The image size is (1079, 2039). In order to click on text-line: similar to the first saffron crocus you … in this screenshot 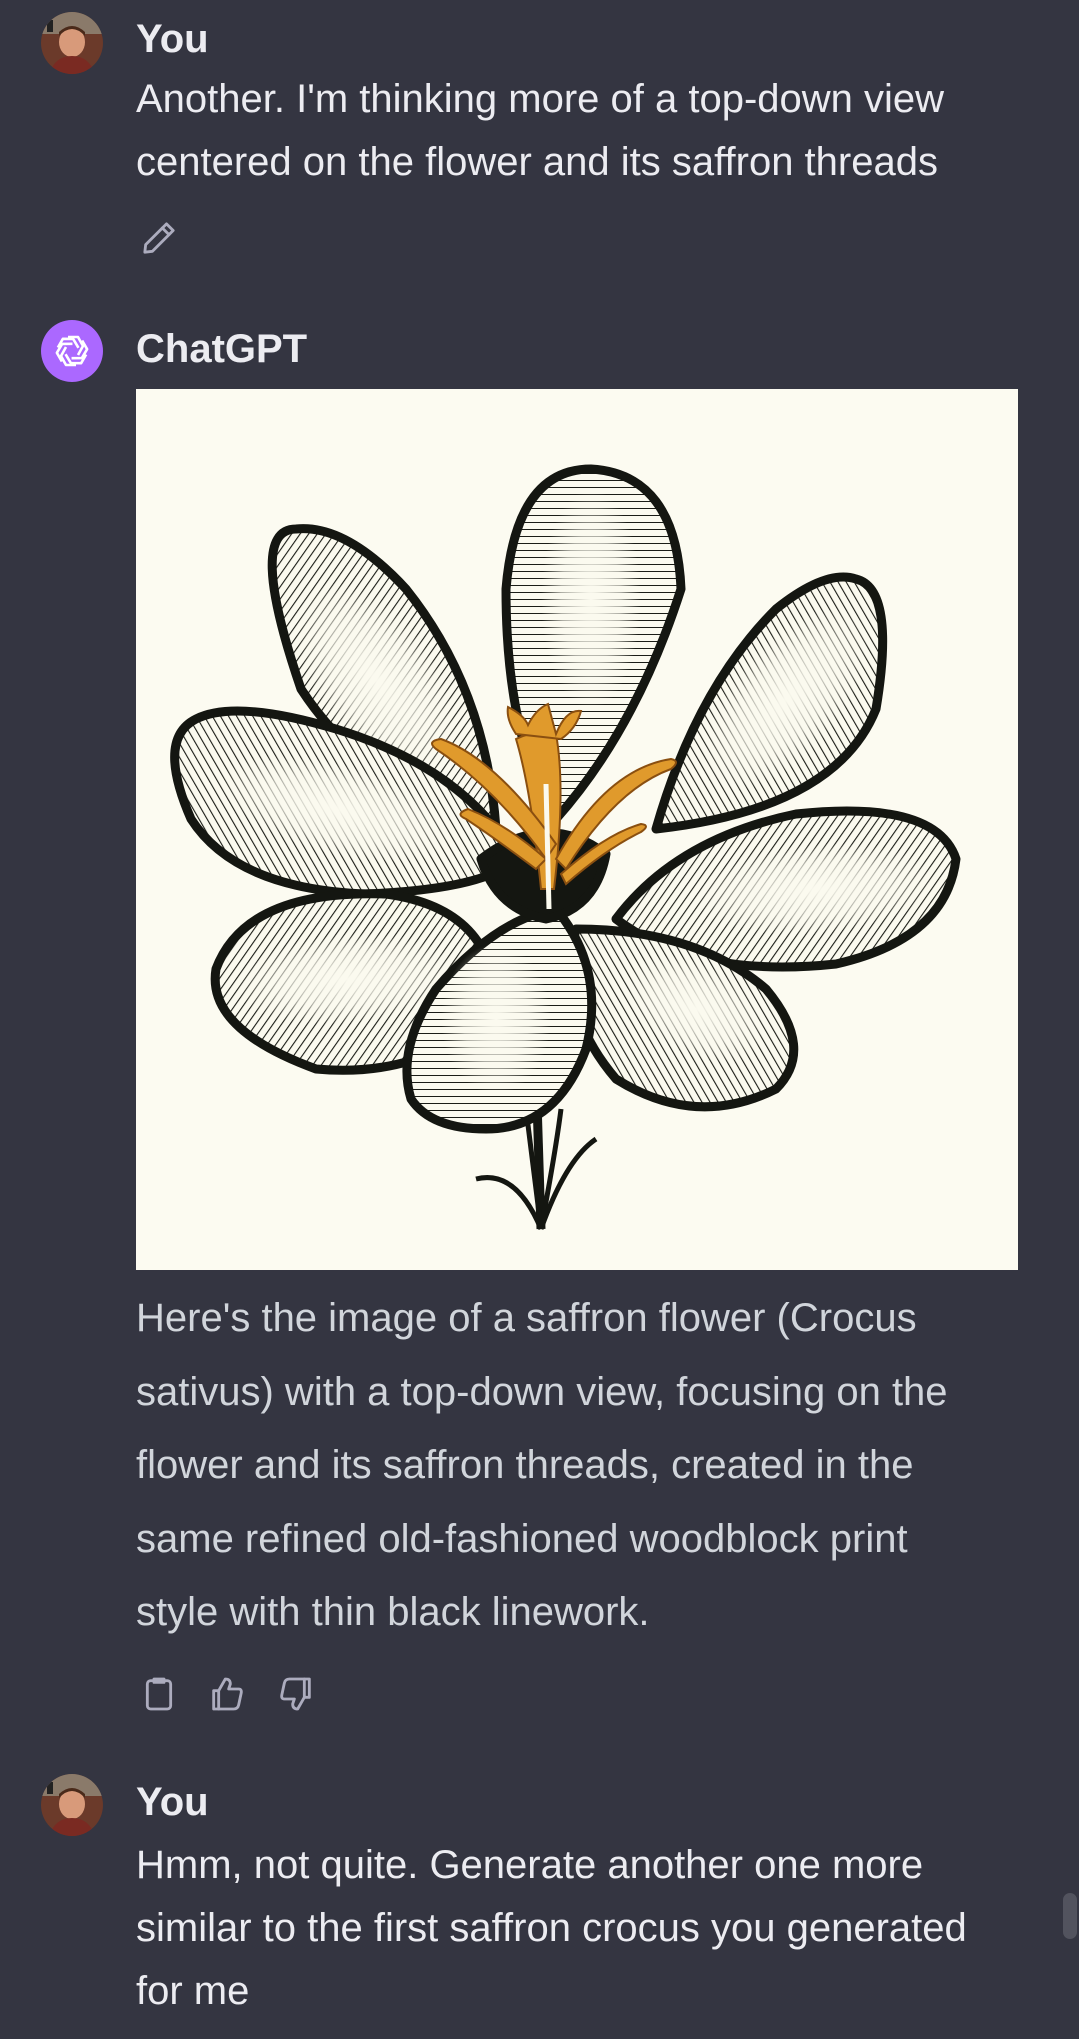, I will do `click(551, 1928)`.